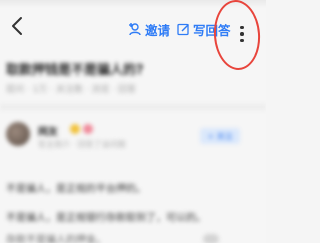 Image resolution: width=320 pixels, height=243 pixels. What do you see at coordinates (48, 130) in the screenshot?
I see `author-name: 网友` at bounding box center [48, 130].